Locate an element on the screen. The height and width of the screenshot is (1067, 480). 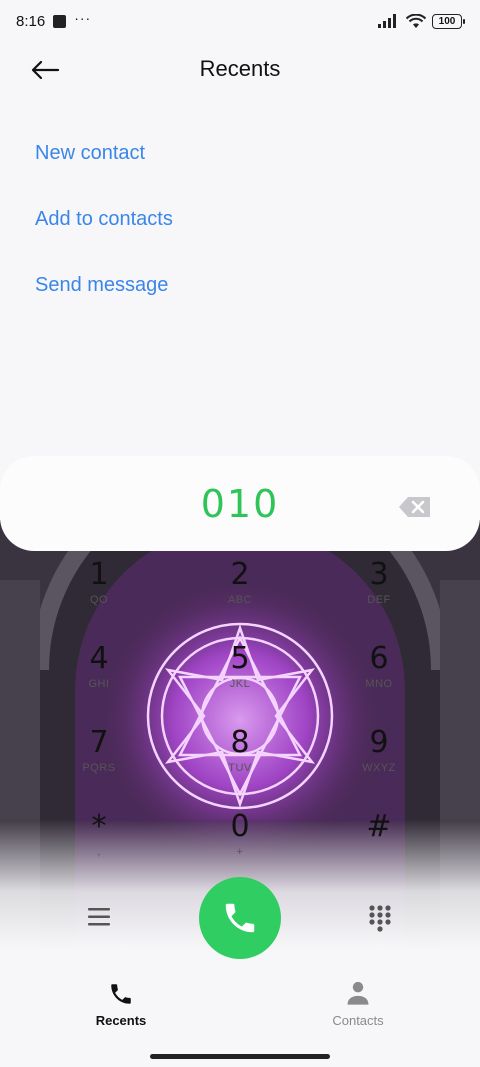
key-letters: GHI is located at coordinates (99, 684).